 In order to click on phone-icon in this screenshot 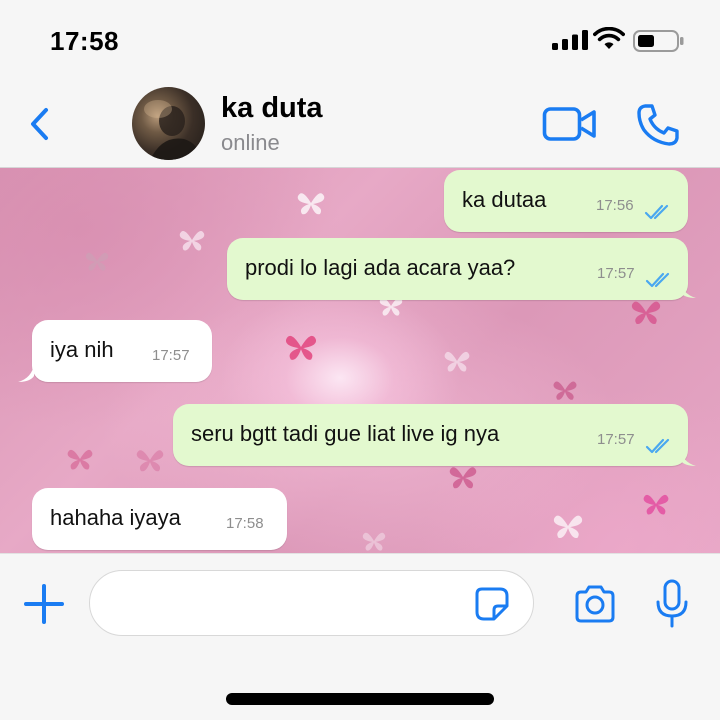, I will do `click(658, 125)`.